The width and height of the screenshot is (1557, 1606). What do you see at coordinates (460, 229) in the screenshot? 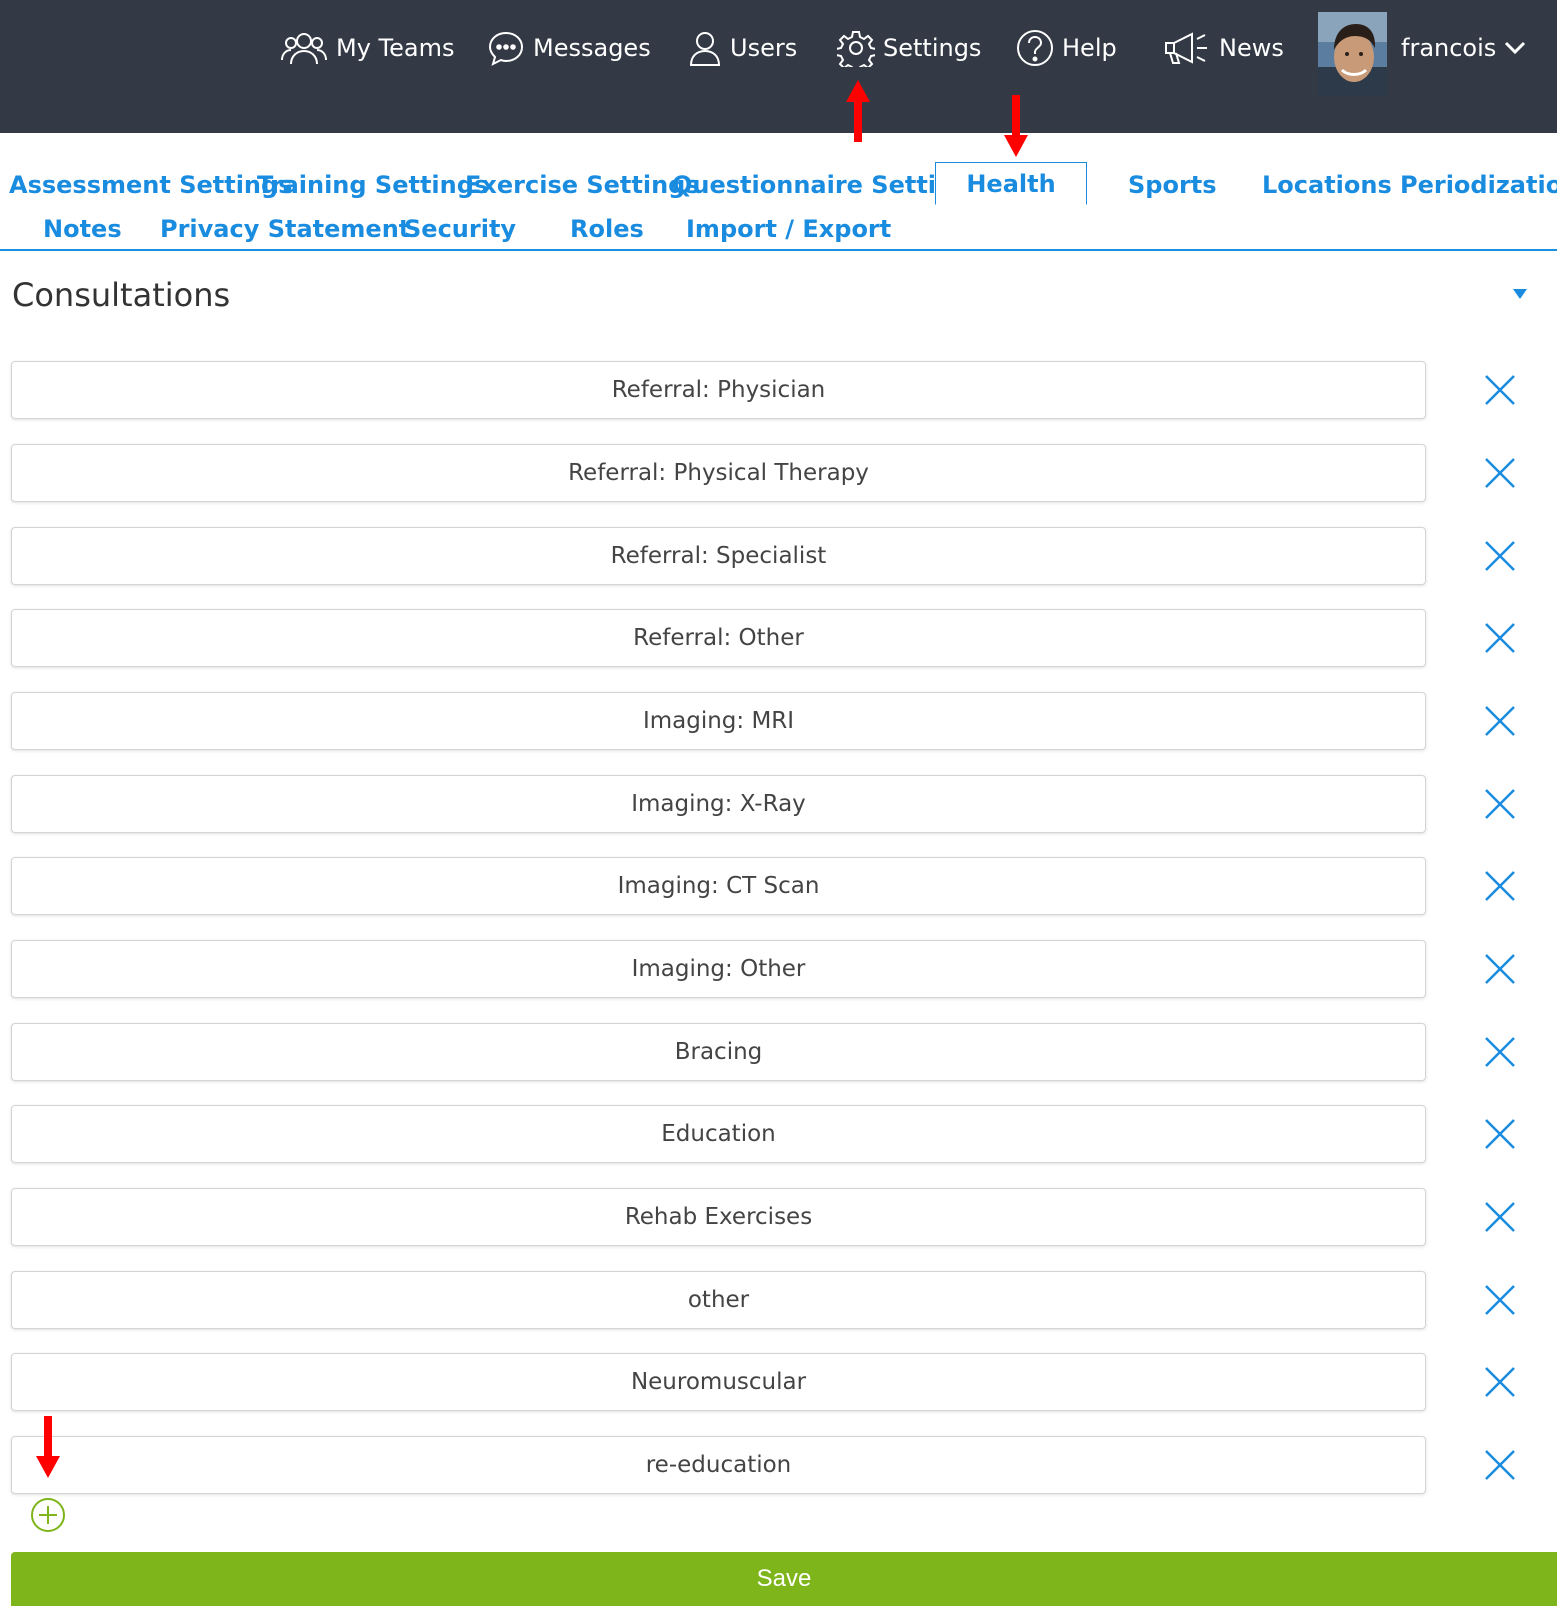
I see `tab-security: Security` at bounding box center [460, 229].